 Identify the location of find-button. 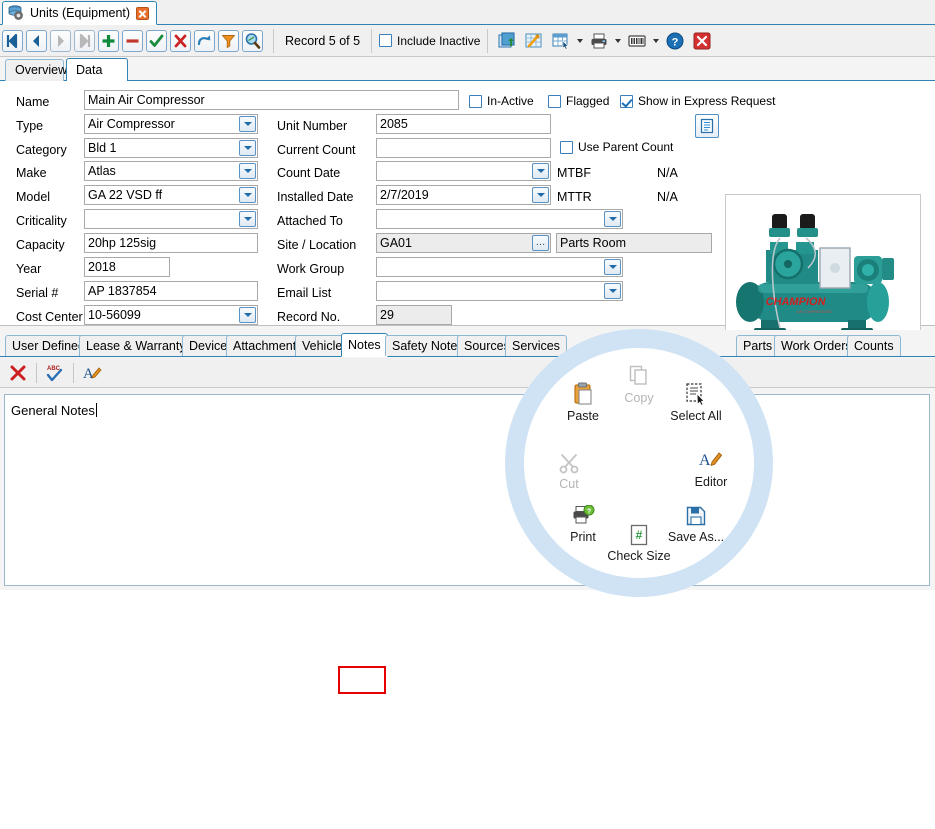
(252, 40).